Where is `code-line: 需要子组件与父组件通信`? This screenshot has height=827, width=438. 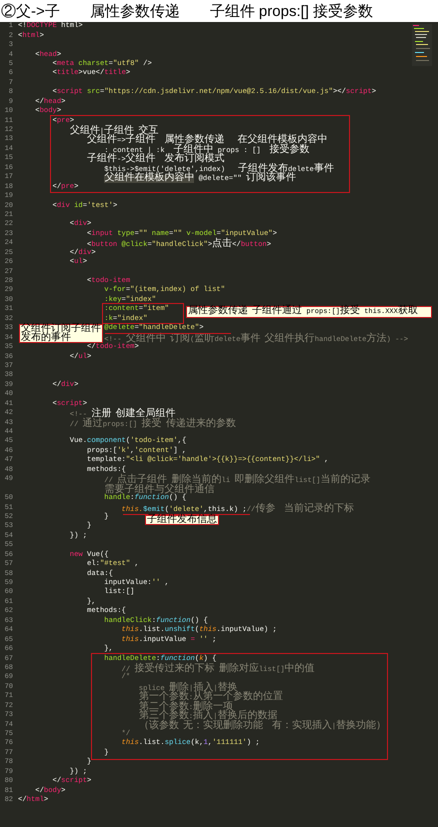 code-line: 需要子组件与父组件通信 is located at coordinates (159, 489).